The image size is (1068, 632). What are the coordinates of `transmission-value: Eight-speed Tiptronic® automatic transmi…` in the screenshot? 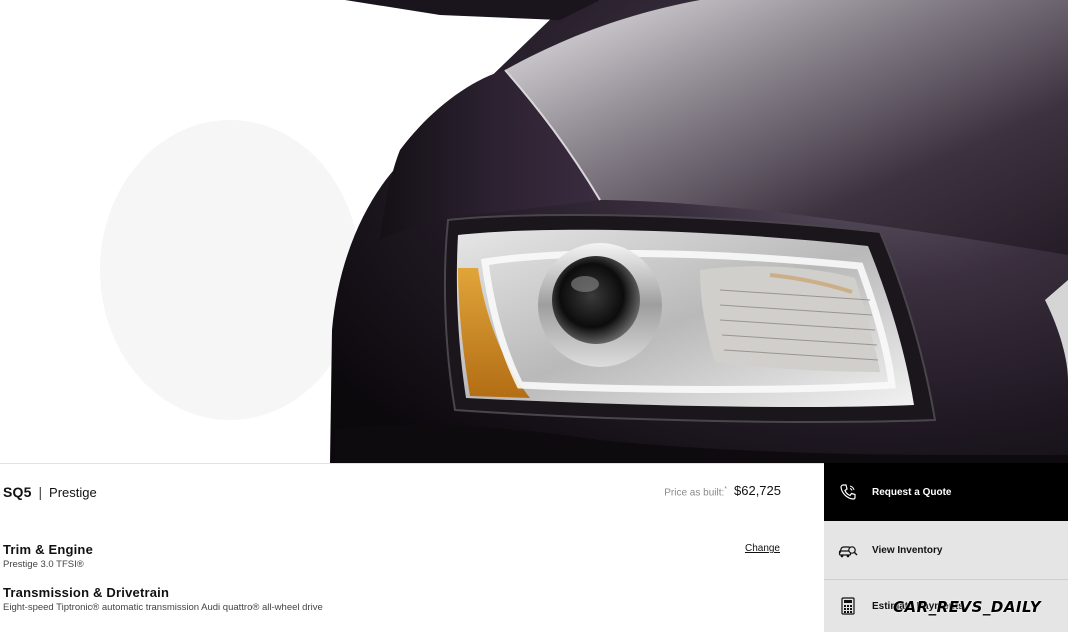 It's located at (163, 607).